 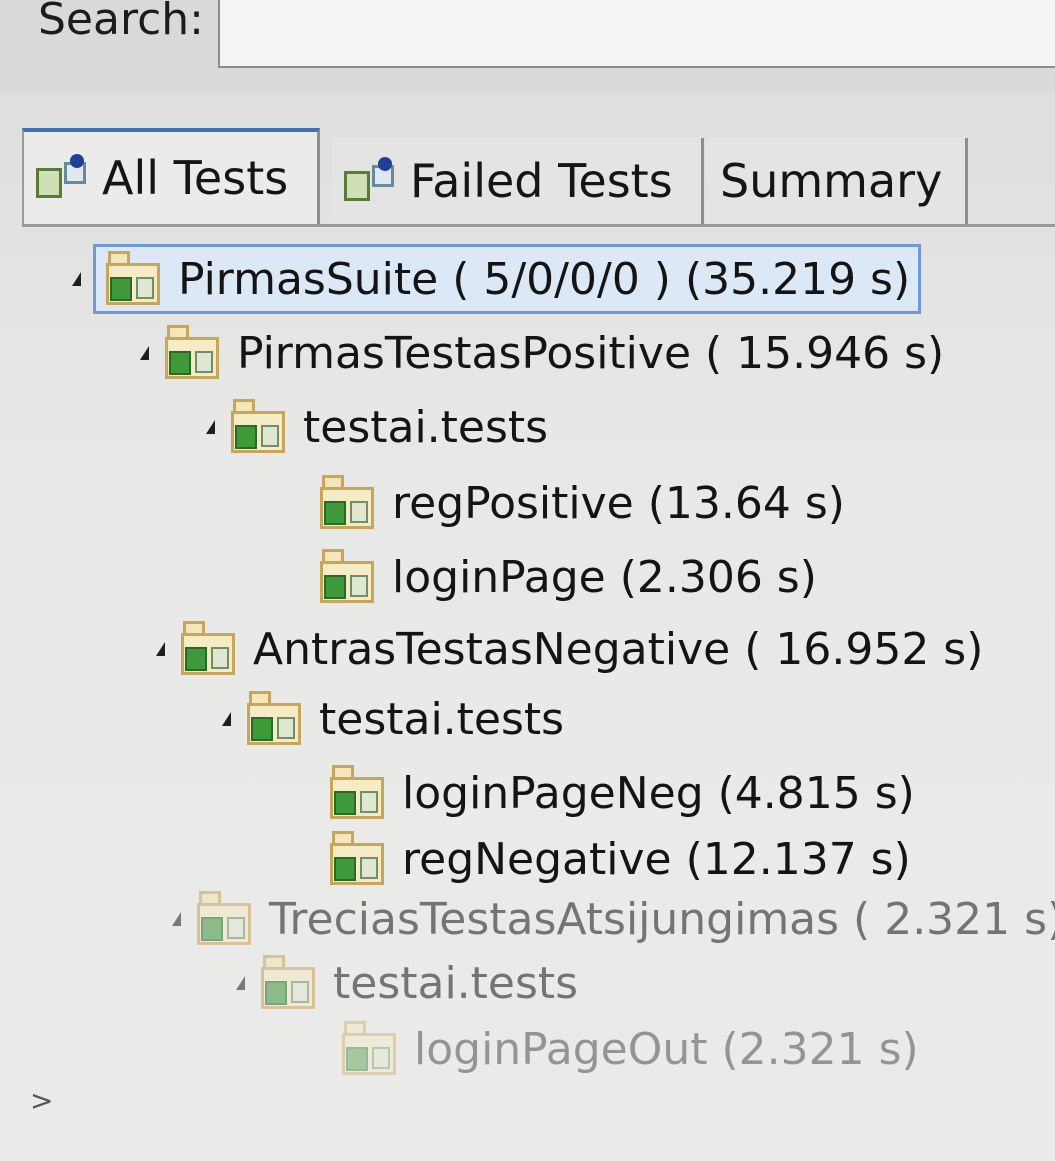 I want to click on tree-row-method: regPositive (13.64 s), so click(x=580, y=503).